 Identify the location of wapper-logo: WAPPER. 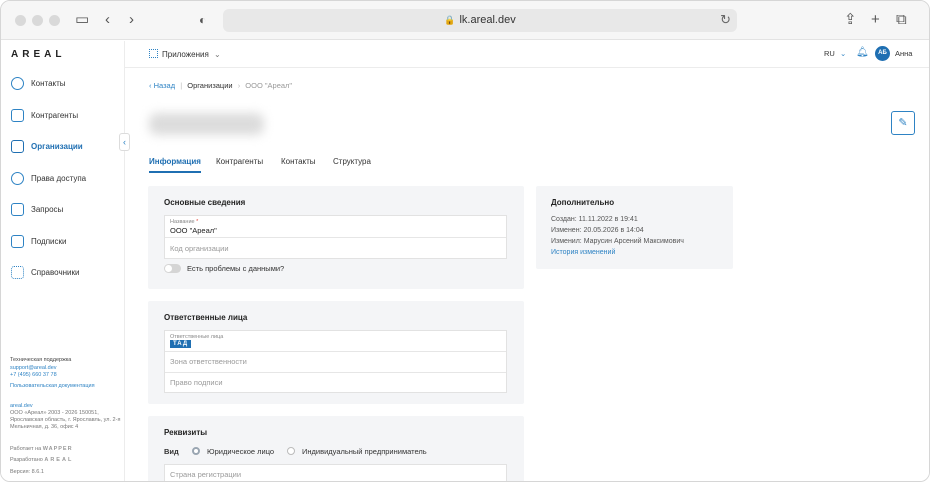
(58, 449).